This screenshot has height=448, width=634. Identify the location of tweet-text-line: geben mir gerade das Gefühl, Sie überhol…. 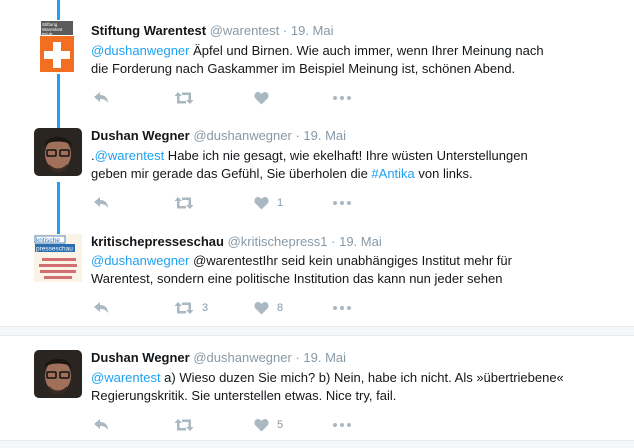
(231, 173).